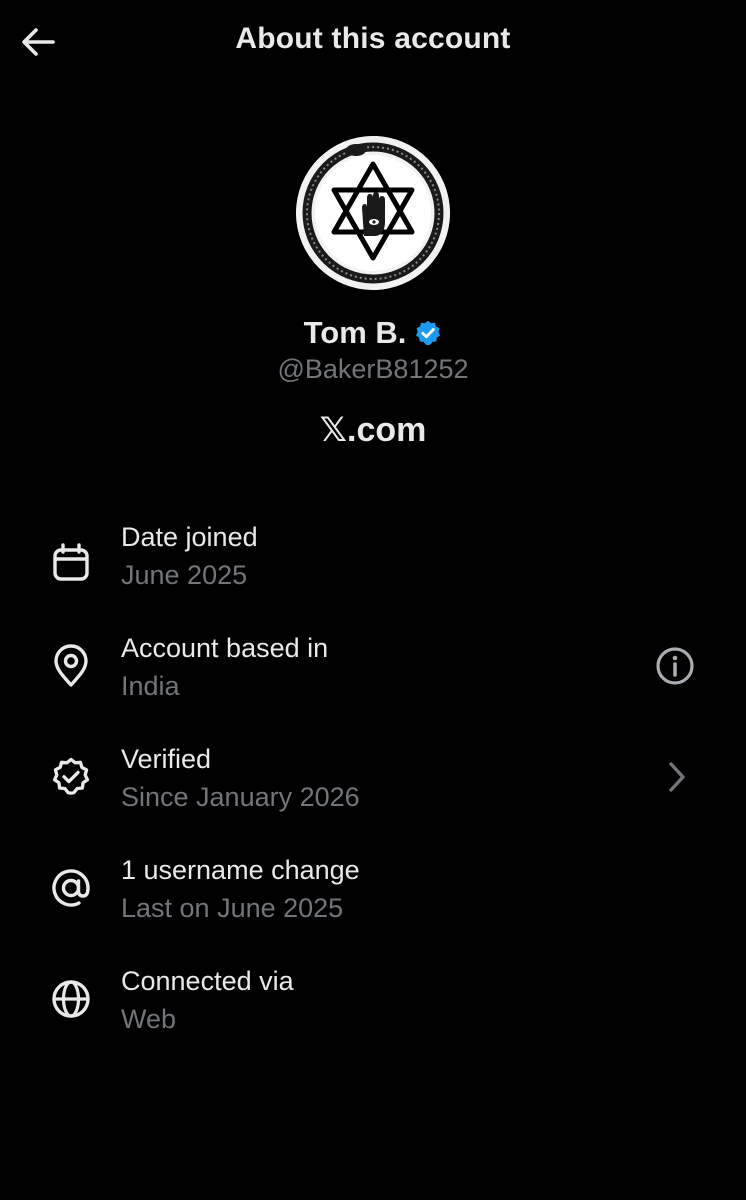 The width and height of the screenshot is (746, 1200). What do you see at coordinates (373, 369) in the screenshot?
I see `account-handle: @BakerB81252` at bounding box center [373, 369].